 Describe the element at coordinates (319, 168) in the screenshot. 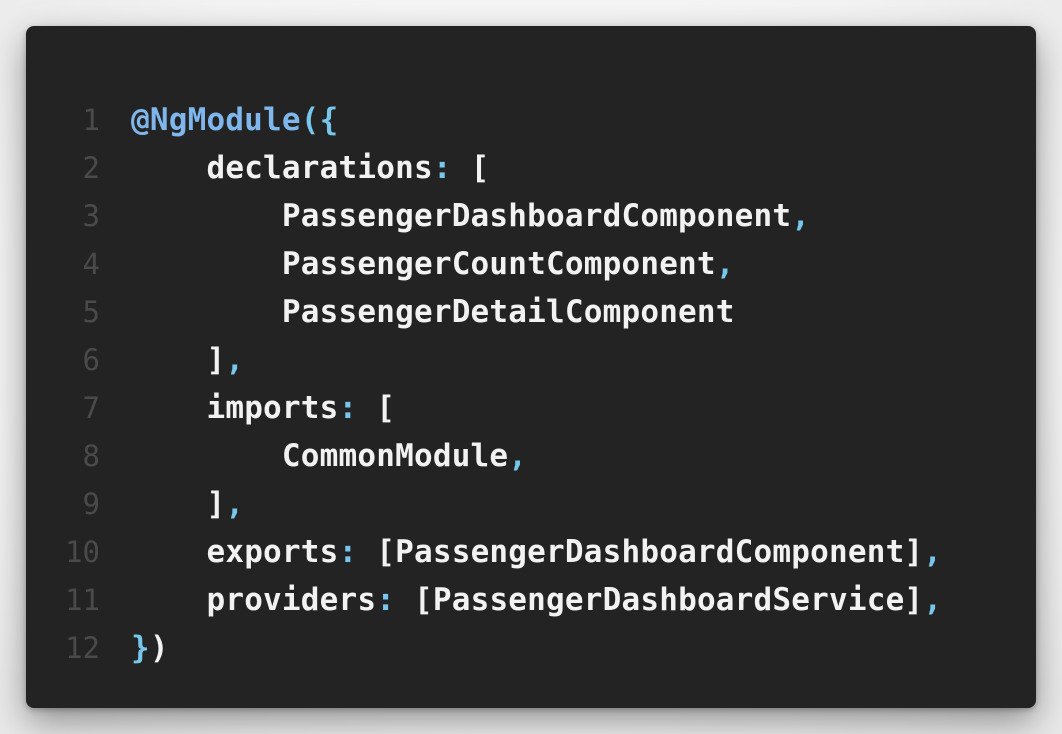

I see `code-token-ident: declarations` at that location.